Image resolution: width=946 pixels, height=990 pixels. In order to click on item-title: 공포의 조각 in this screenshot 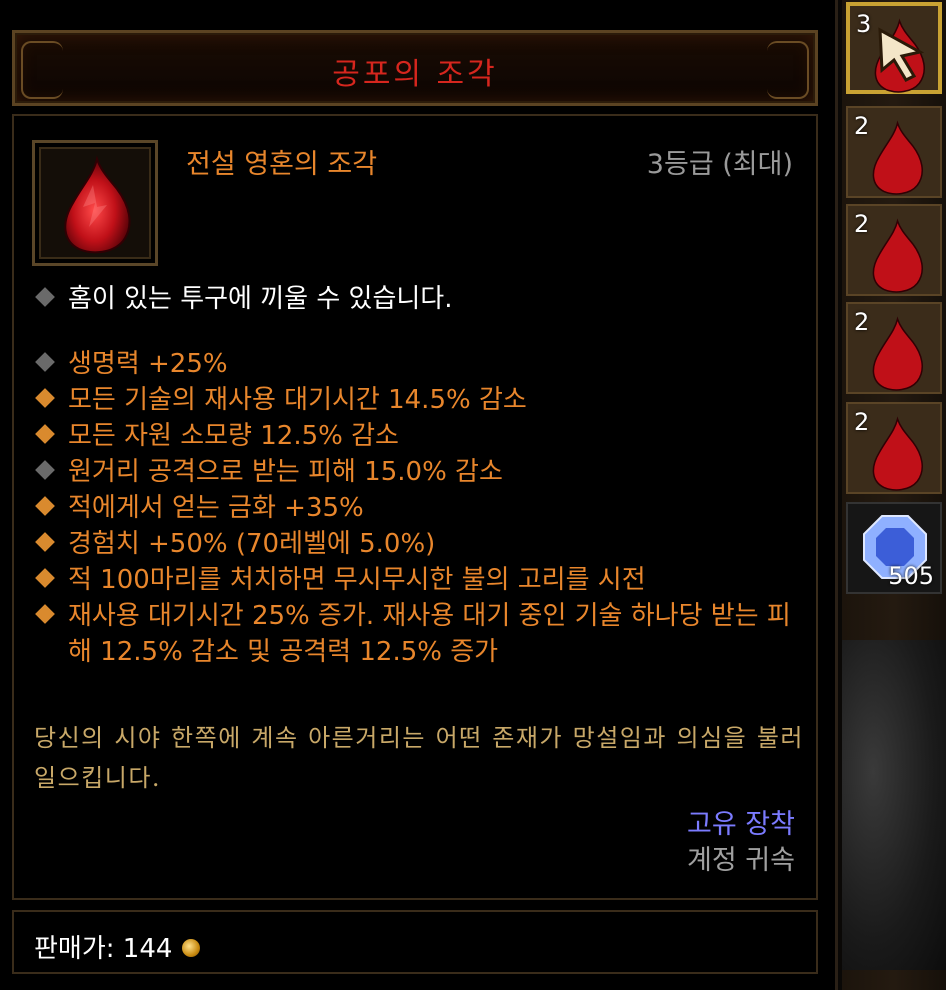, I will do `click(415, 74)`.